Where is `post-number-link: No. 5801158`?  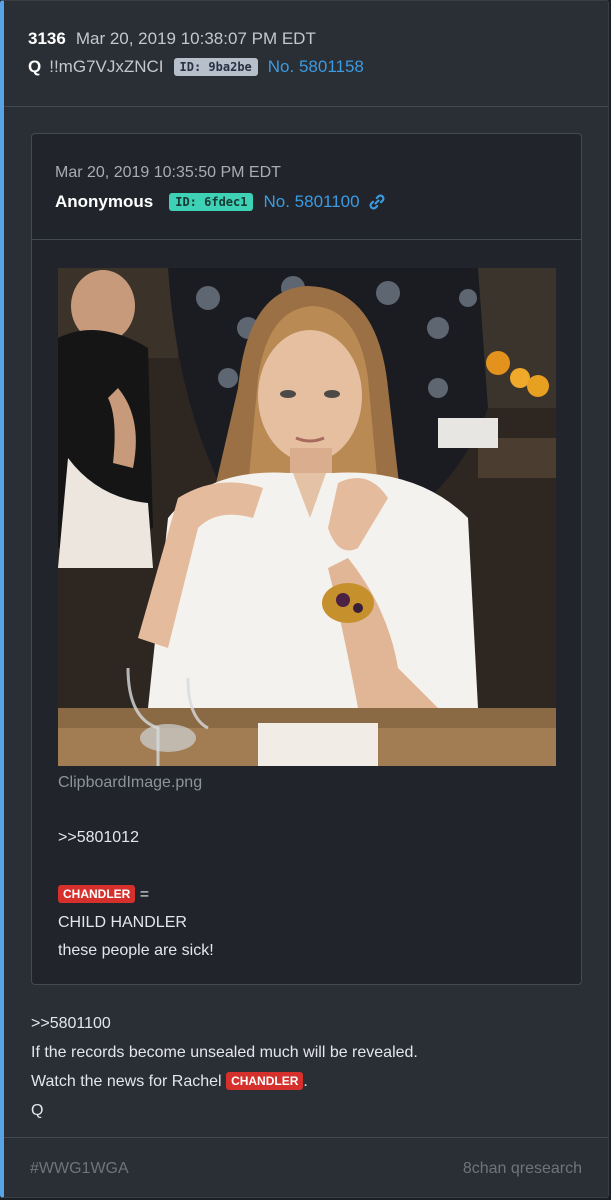 post-number-link: No. 5801158 is located at coordinates (316, 67).